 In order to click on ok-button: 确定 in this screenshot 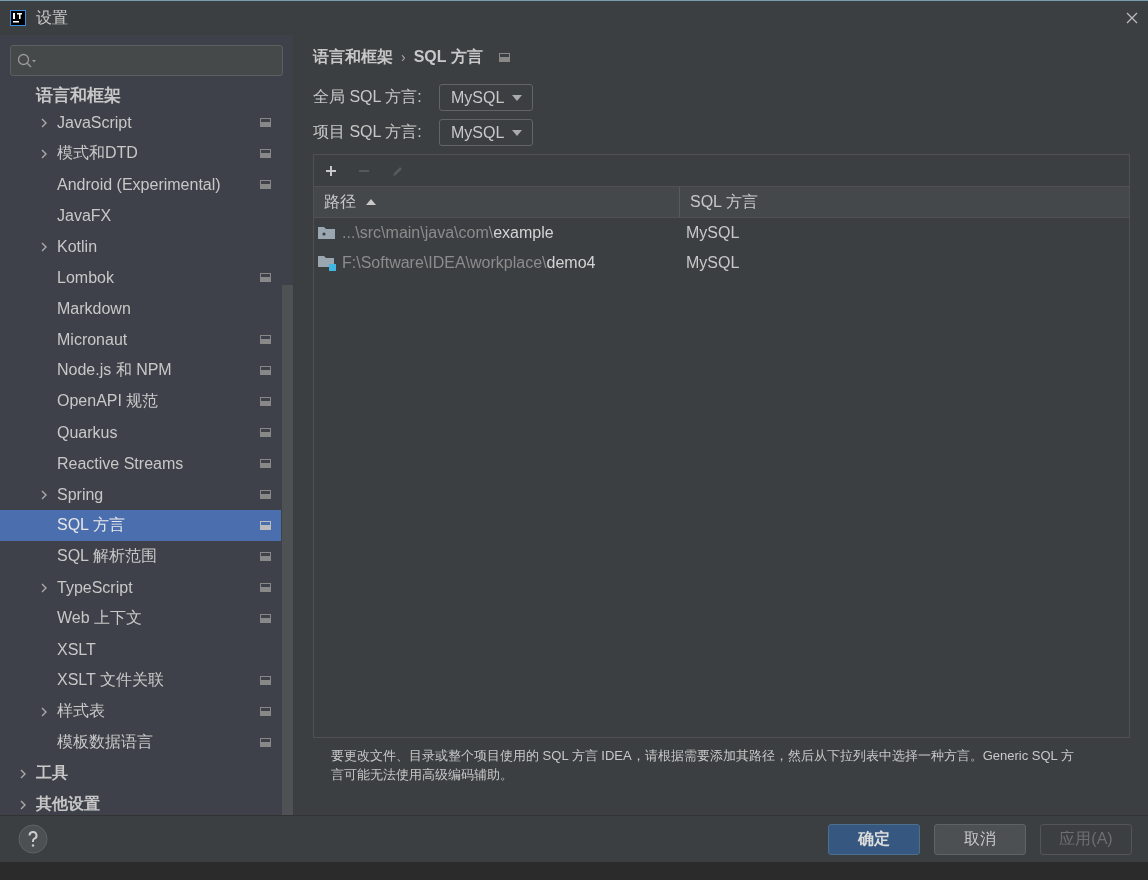, I will do `click(874, 839)`.